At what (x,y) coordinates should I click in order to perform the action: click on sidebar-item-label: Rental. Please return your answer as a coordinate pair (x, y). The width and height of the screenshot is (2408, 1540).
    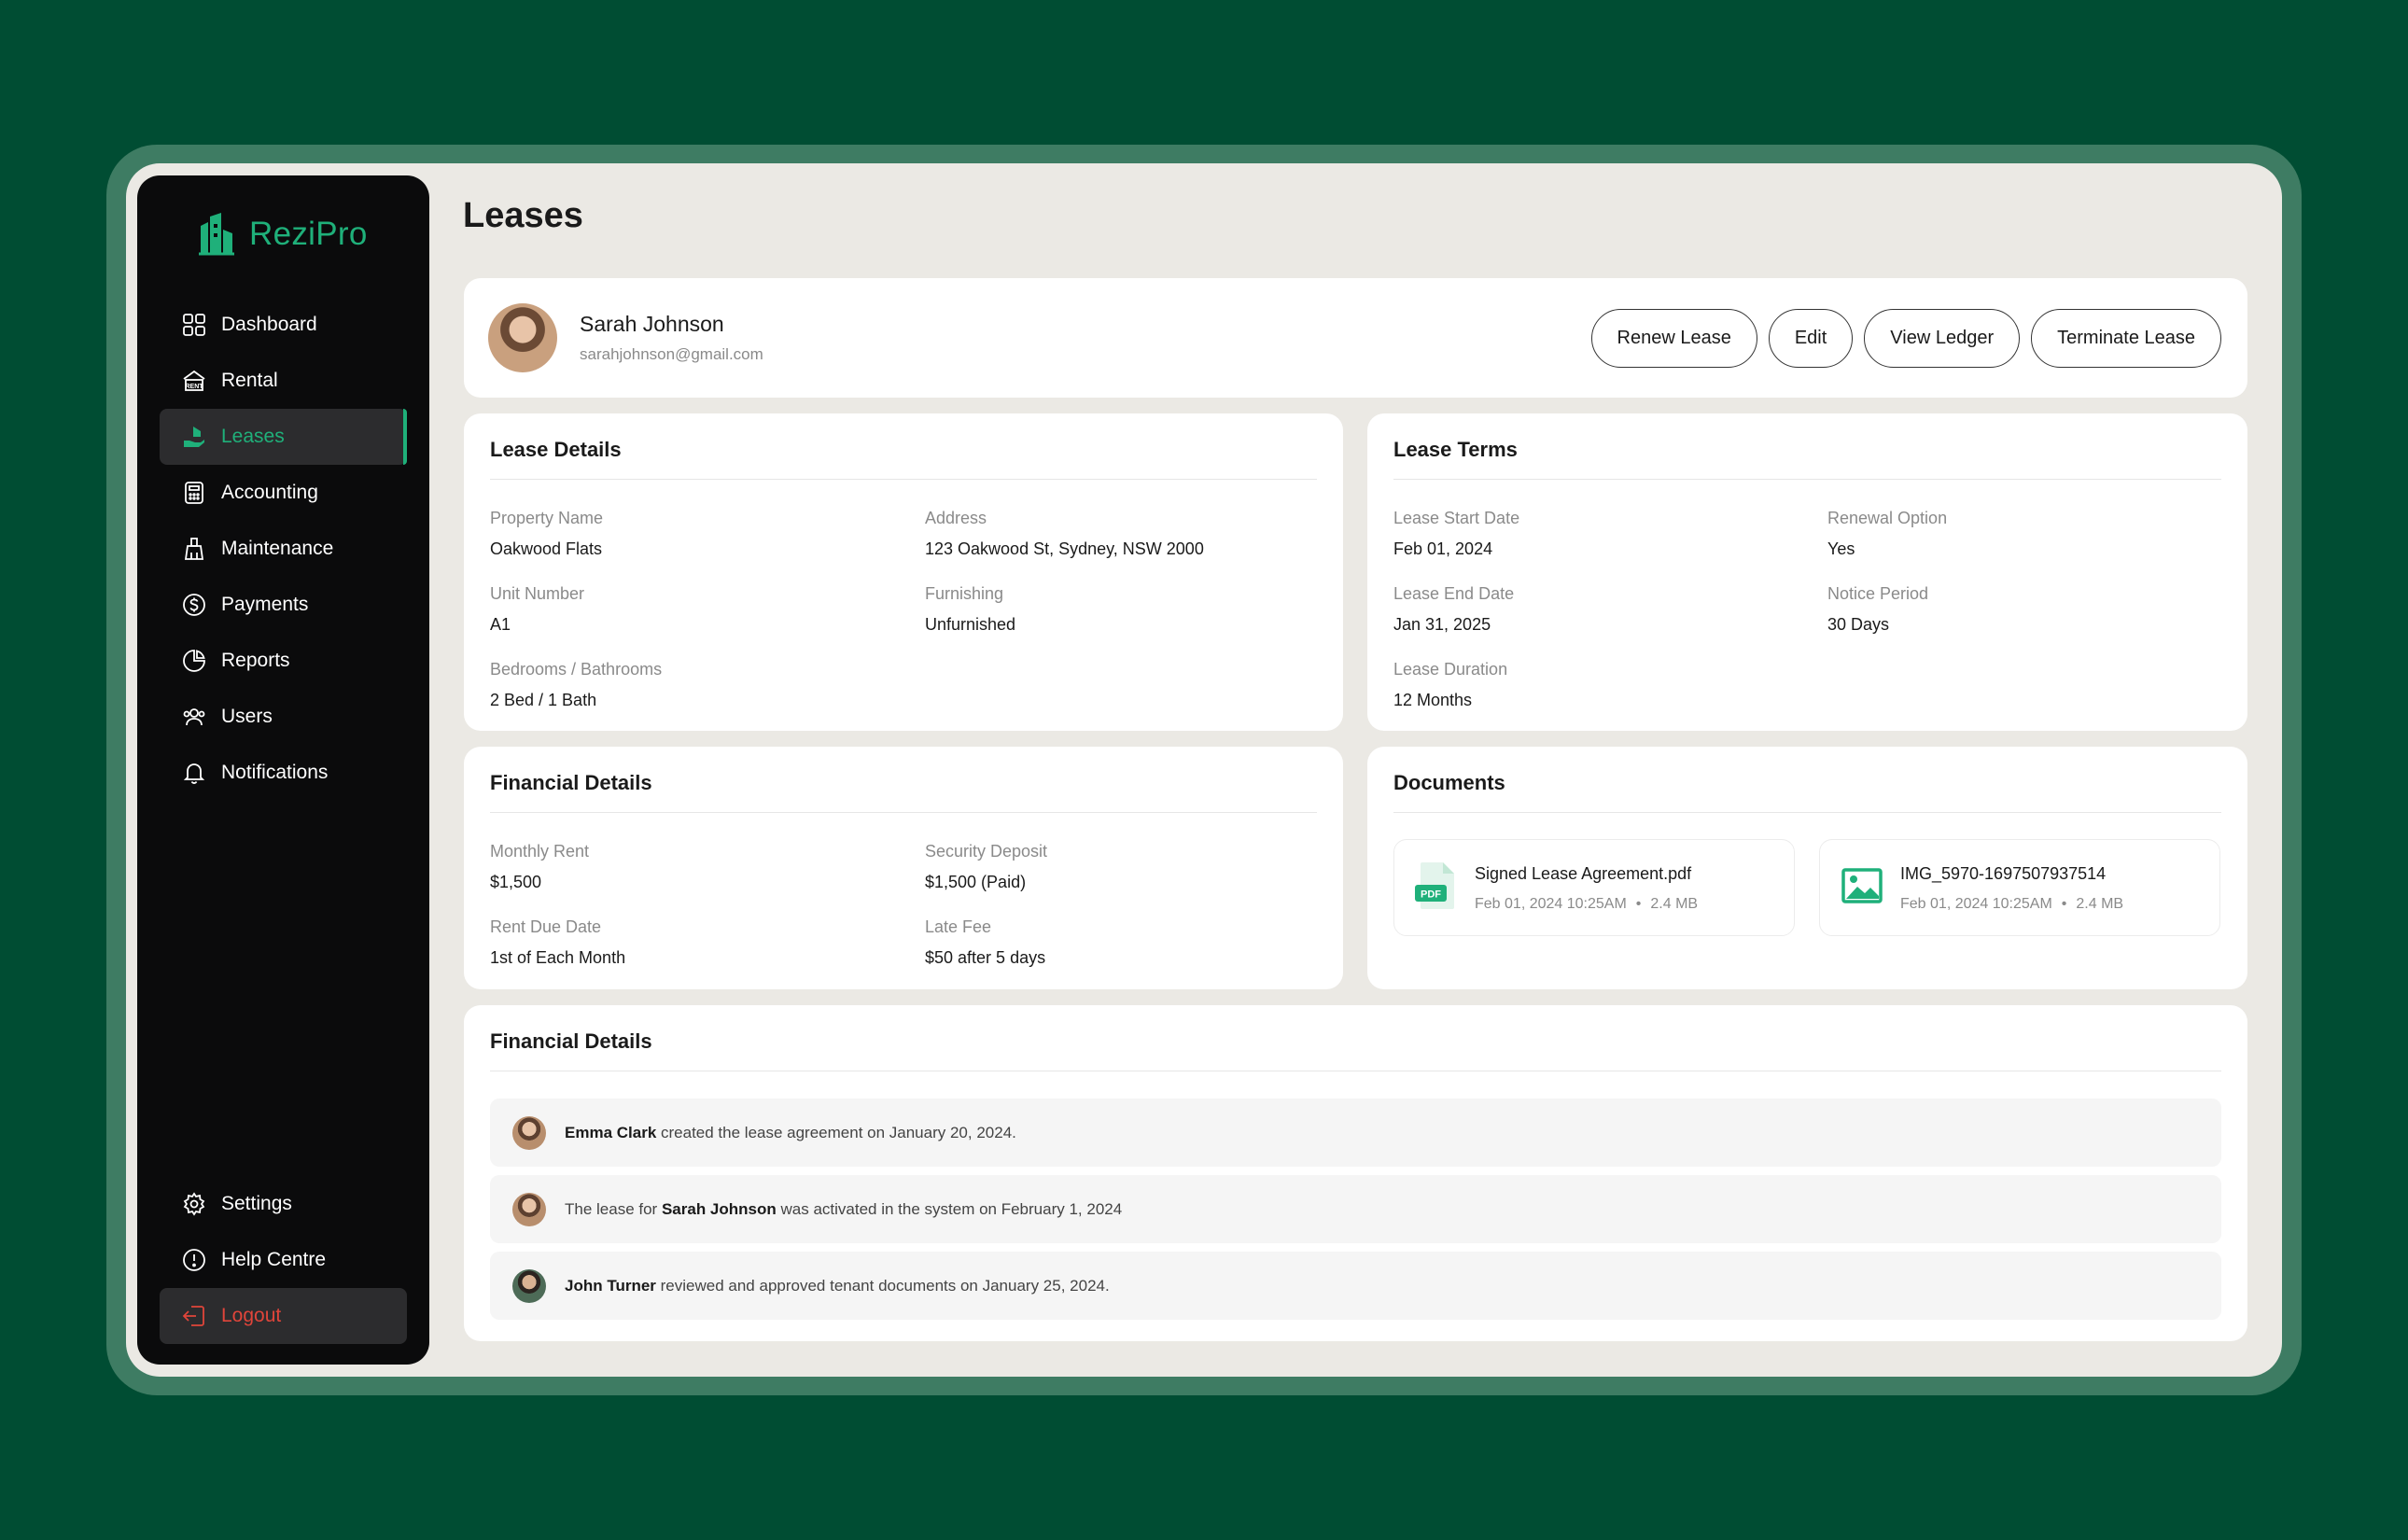
    Looking at the image, I should click on (249, 380).